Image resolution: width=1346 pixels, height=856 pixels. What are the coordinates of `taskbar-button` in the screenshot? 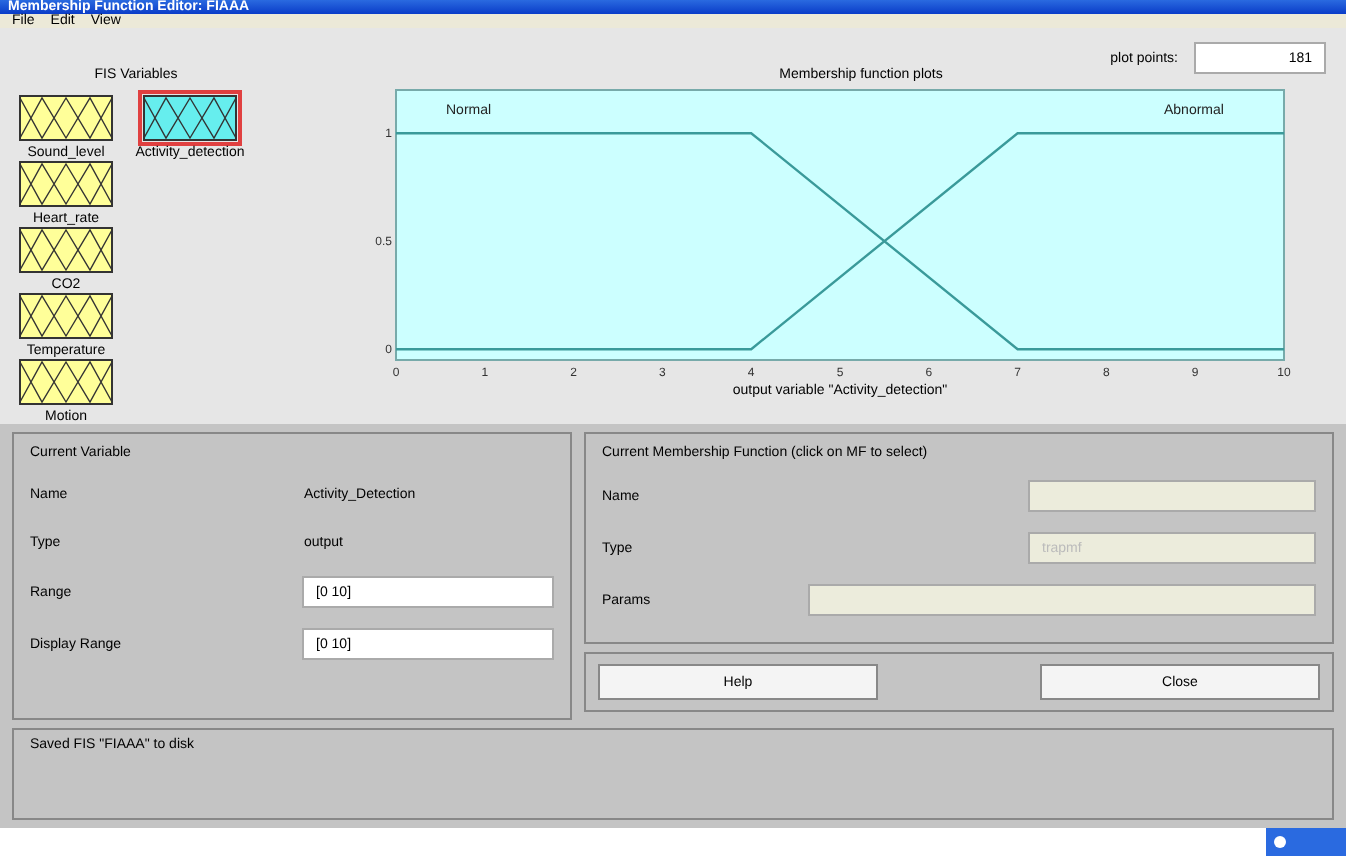 It's located at (1306, 842).